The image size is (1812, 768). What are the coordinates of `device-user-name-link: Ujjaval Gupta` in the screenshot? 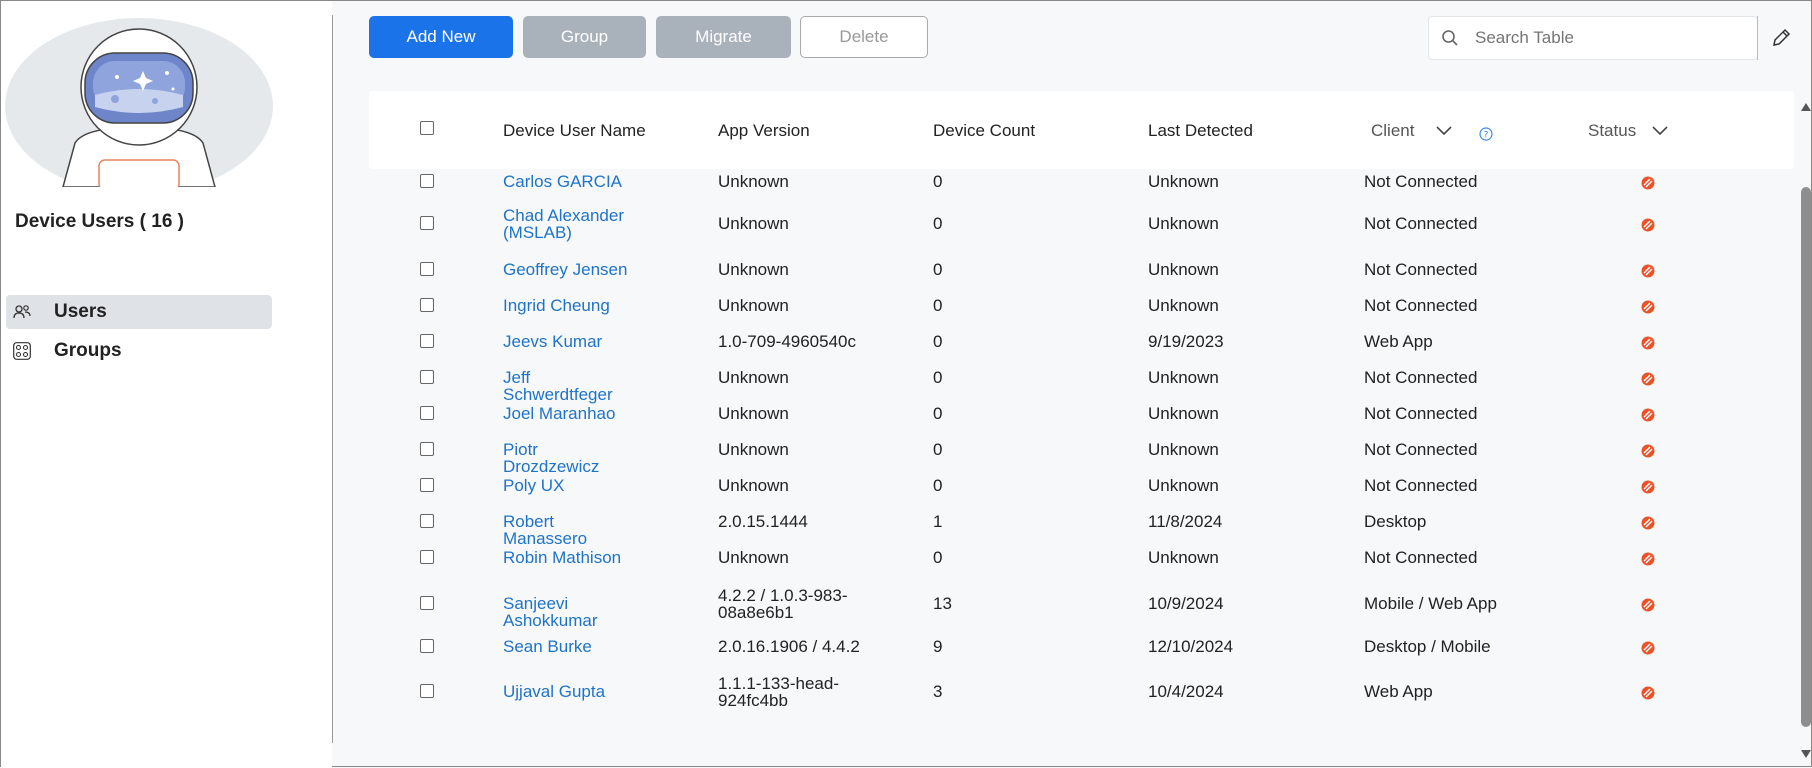 It's located at (568, 691).